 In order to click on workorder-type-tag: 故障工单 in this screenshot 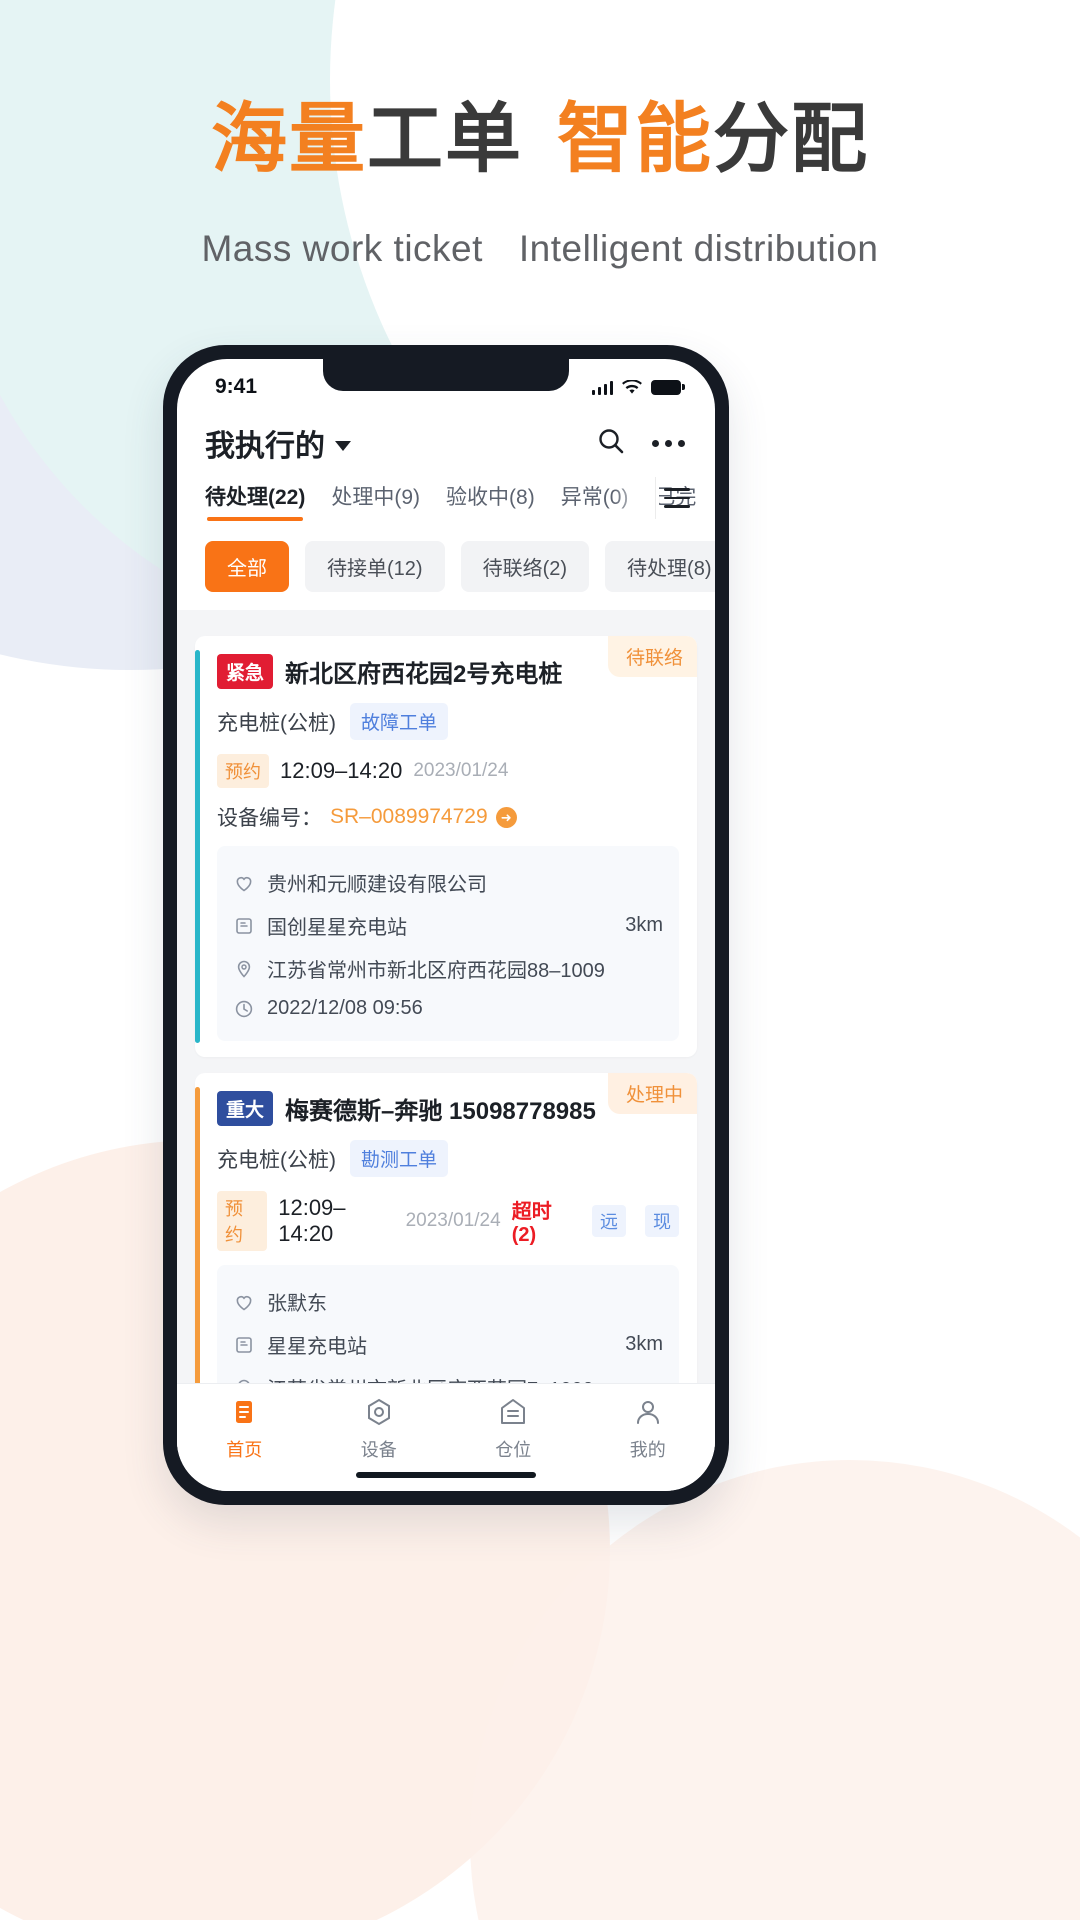, I will do `click(399, 721)`.